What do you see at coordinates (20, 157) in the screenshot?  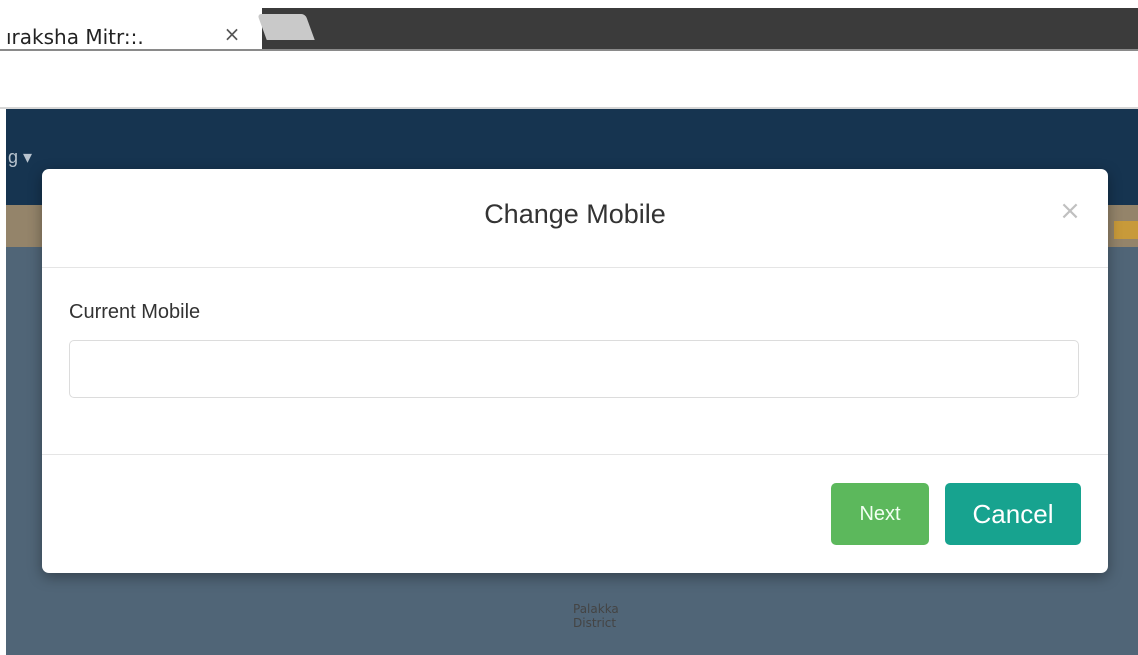 I see `nav-dropdown-label: g ▾` at bounding box center [20, 157].